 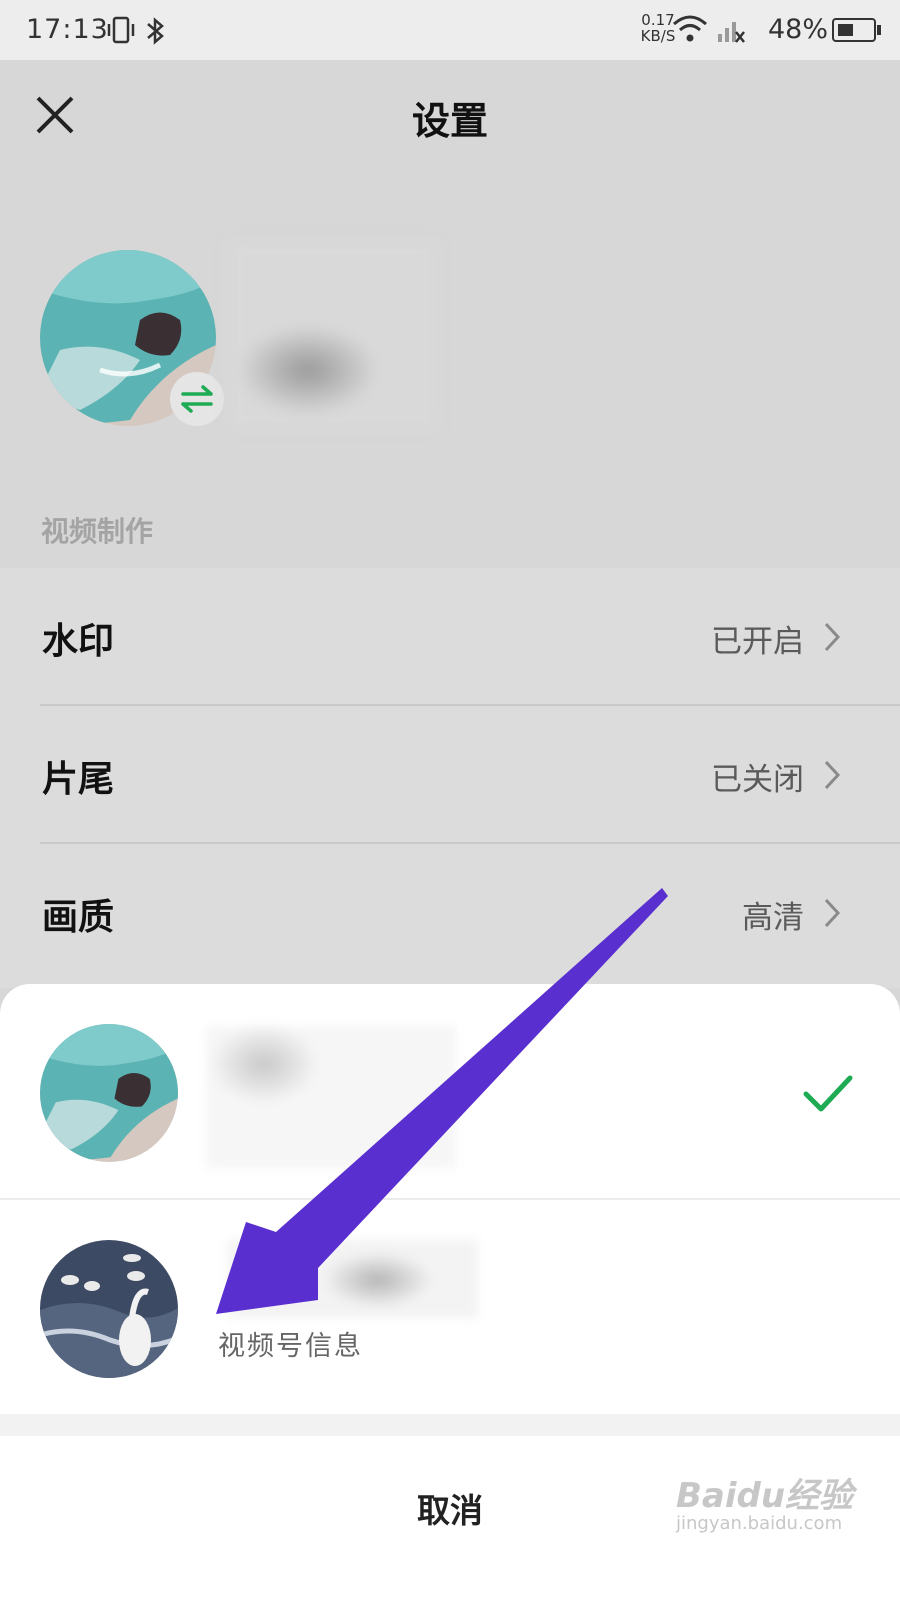 What do you see at coordinates (879, 30) in the screenshot?
I see `battery-cap` at bounding box center [879, 30].